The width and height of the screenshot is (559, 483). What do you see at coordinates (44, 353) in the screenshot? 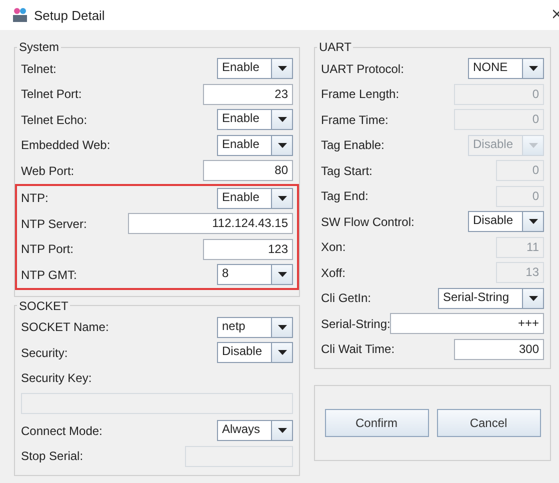
I see `field-label: Security:` at bounding box center [44, 353].